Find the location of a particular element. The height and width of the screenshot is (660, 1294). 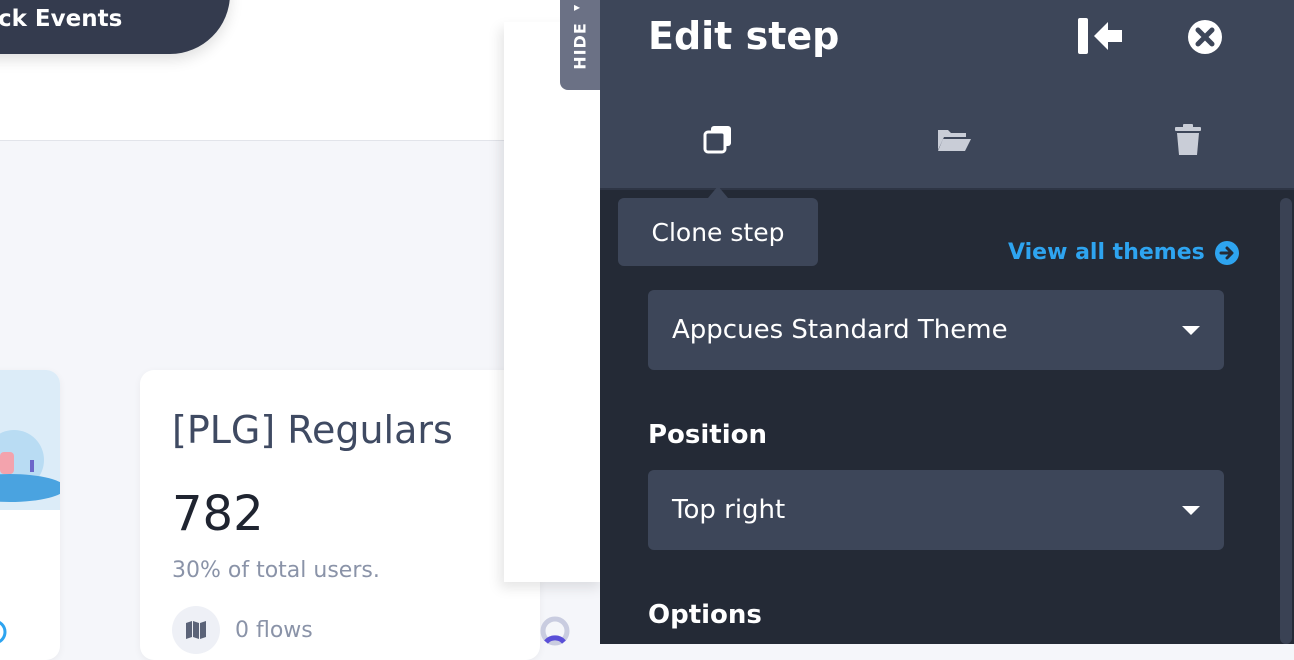

theme-select: Appcues Standard Theme is located at coordinates (936, 330).